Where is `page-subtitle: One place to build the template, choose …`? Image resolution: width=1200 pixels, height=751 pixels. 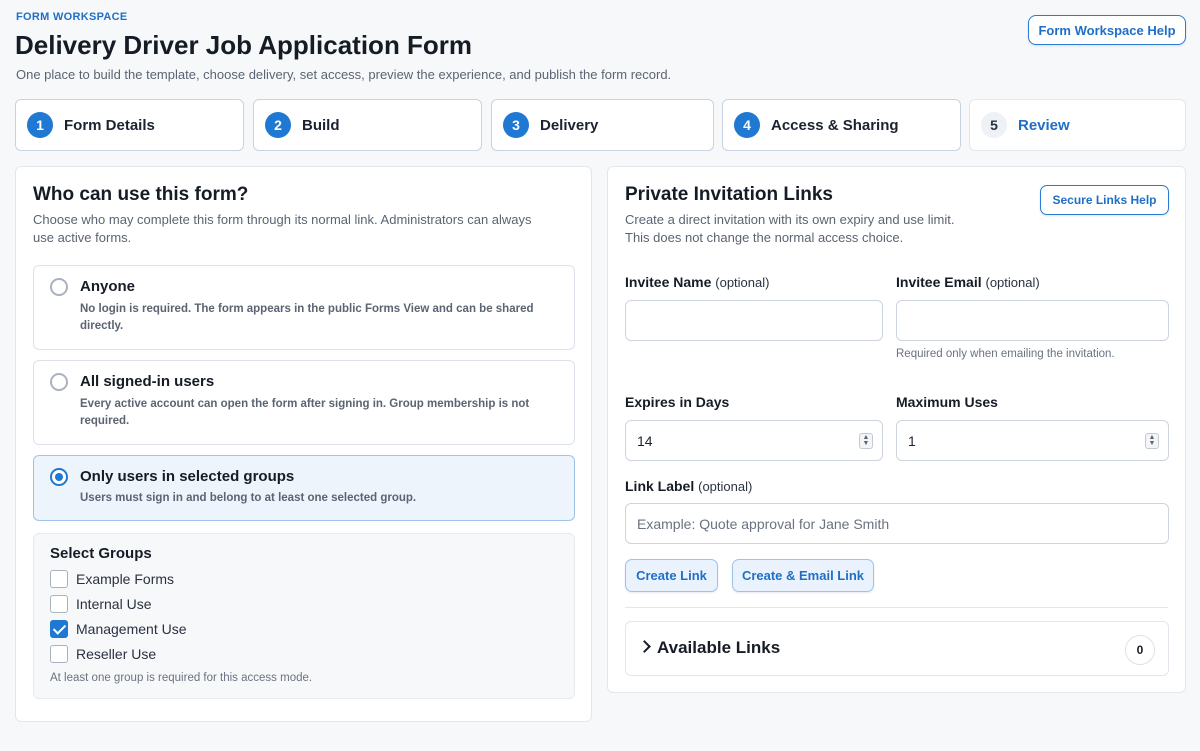 page-subtitle: One place to build the template, choose … is located at coordinates (344, 74).